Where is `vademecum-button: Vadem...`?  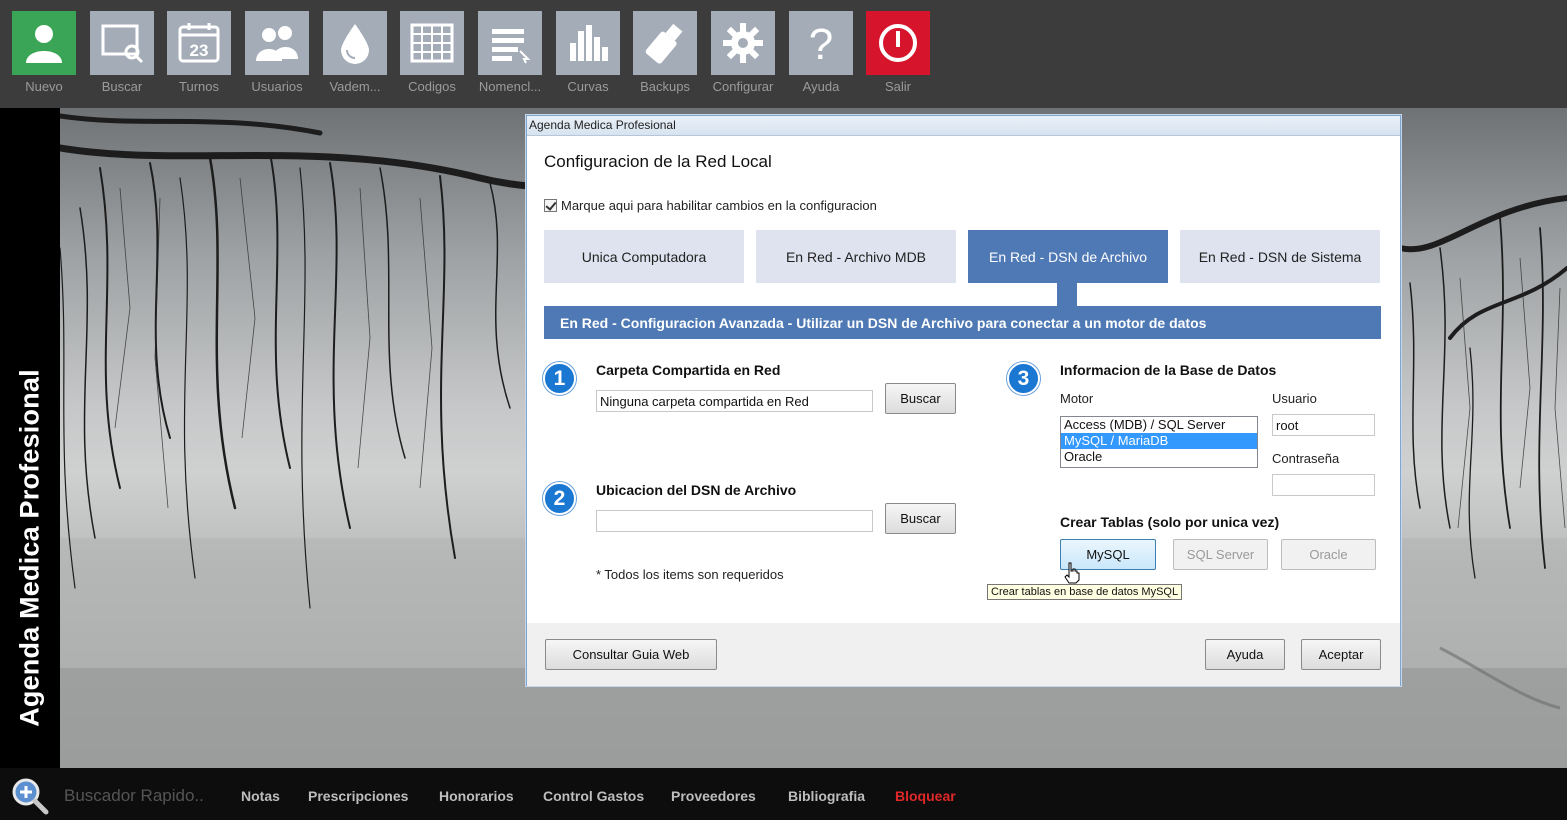 vademecum-button: Vadem... is located at coordinates (355, 53).